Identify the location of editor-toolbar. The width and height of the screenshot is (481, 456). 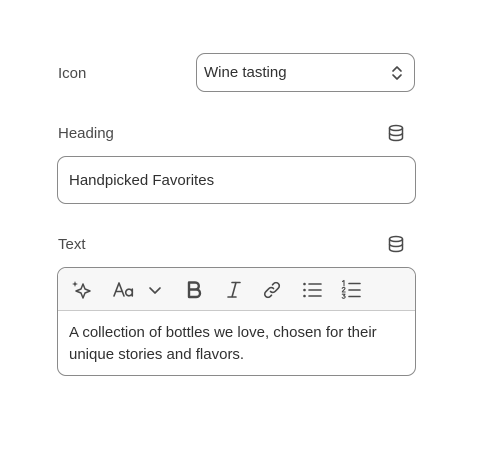
(236, 289).